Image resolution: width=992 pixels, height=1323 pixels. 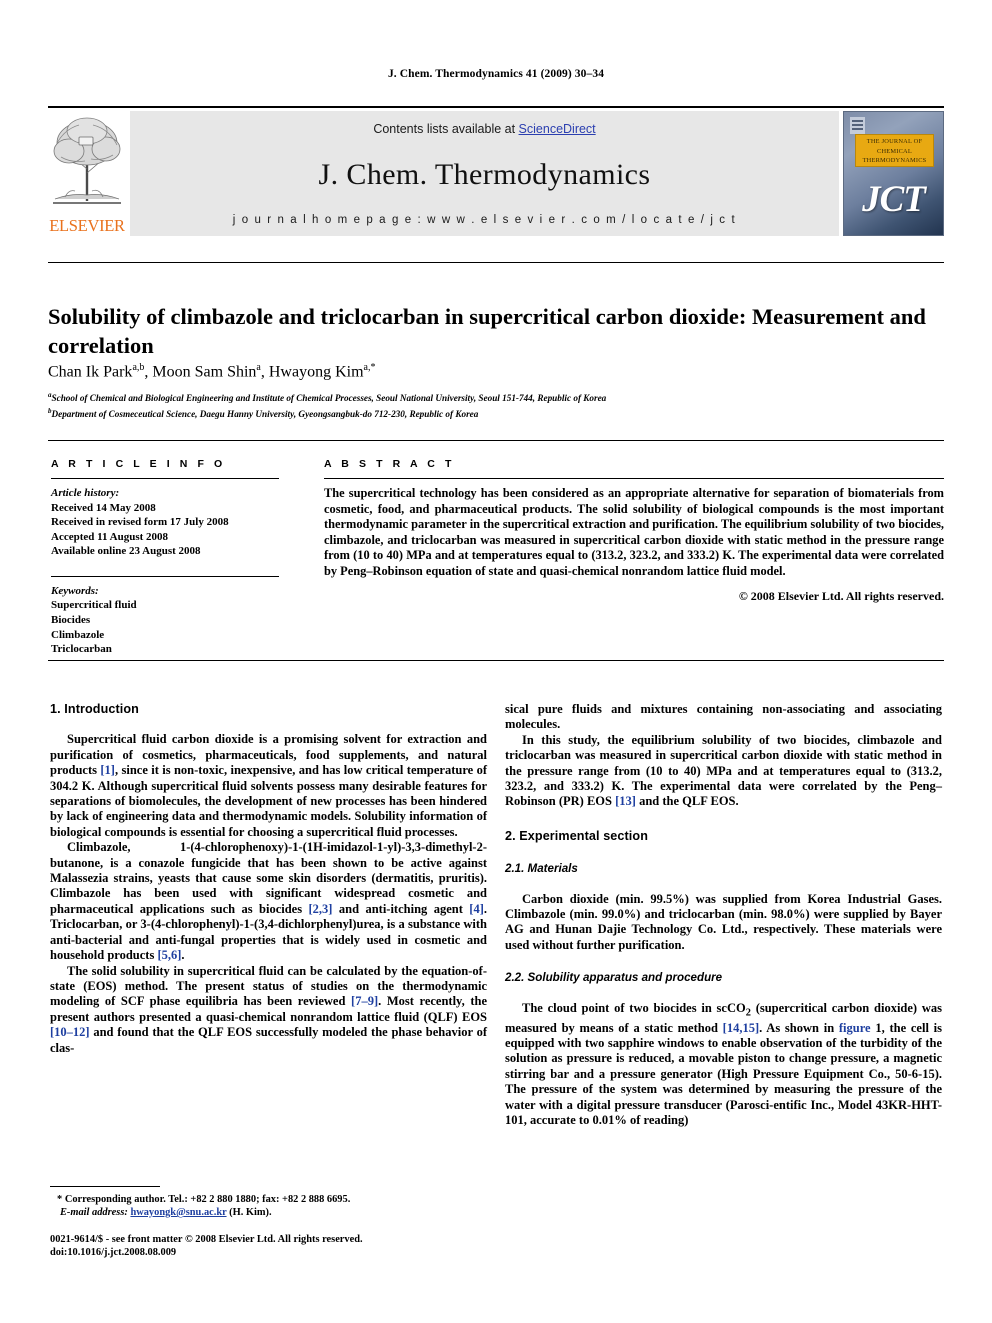 I want to click on title-divider, so click(x=496, y=262).